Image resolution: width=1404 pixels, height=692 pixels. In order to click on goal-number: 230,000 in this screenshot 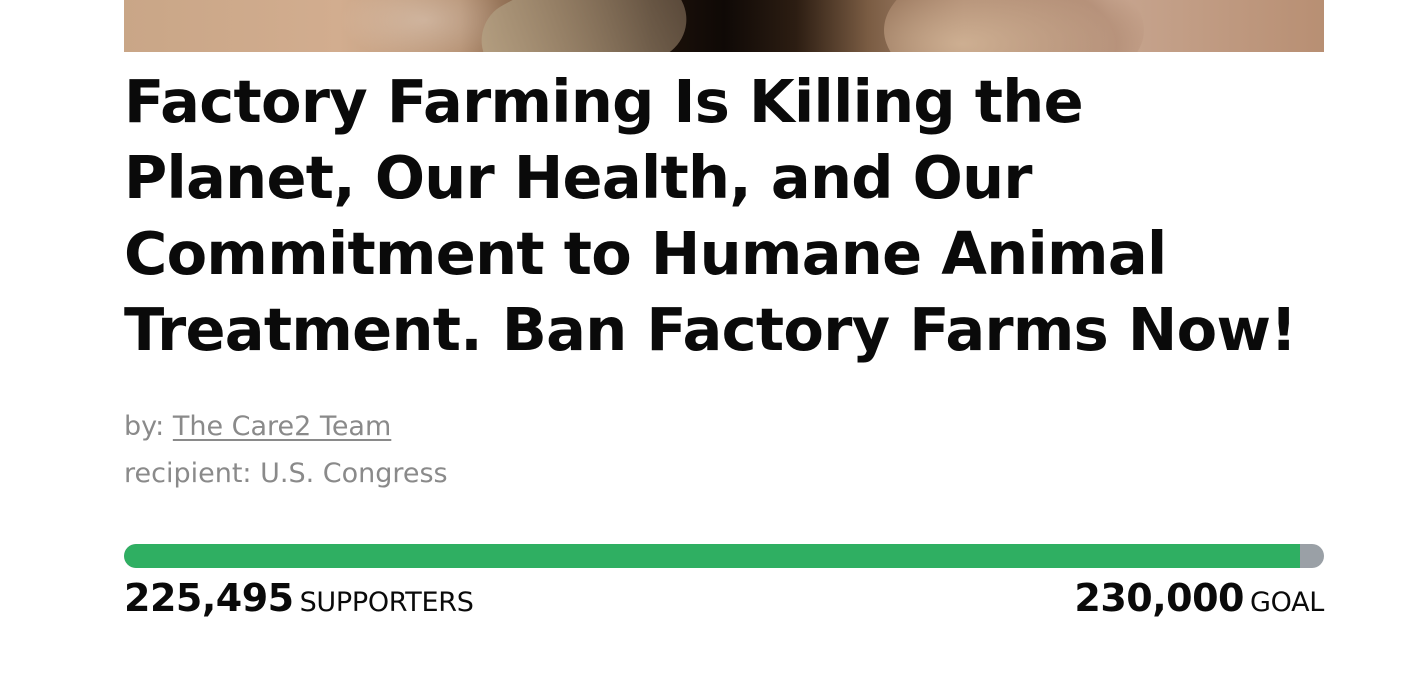, I will do `click(1159, 598)`.